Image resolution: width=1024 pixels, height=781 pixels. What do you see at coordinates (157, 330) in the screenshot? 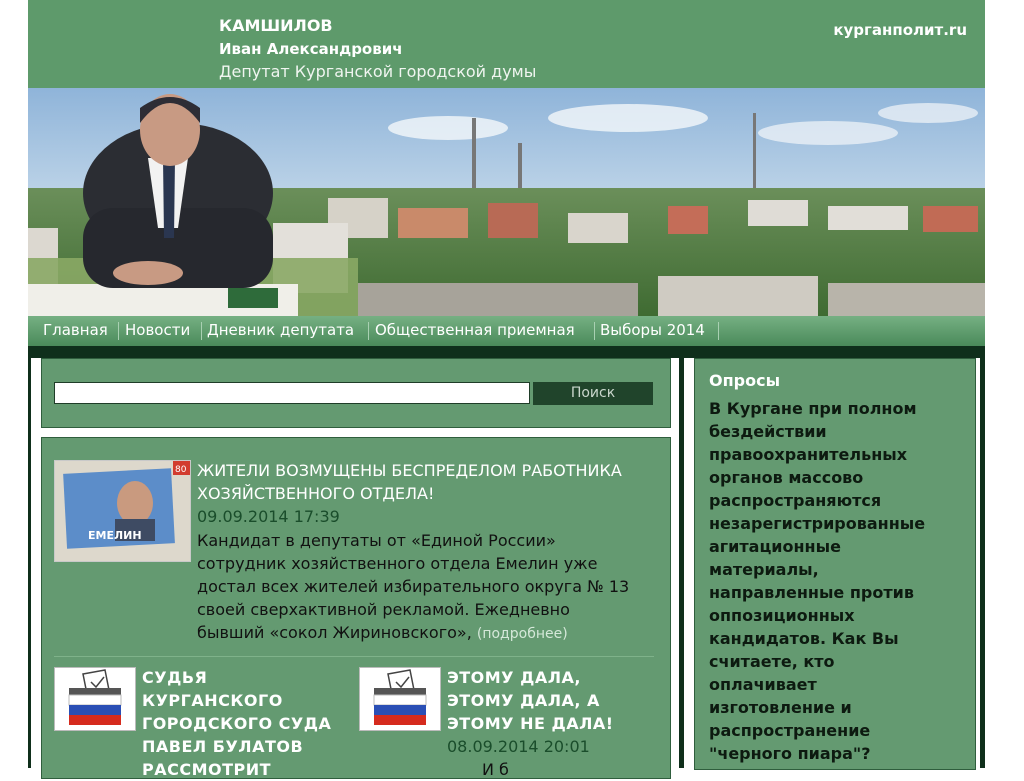
I see `nav-item-news: Новости` at bounding box center [157, 330].